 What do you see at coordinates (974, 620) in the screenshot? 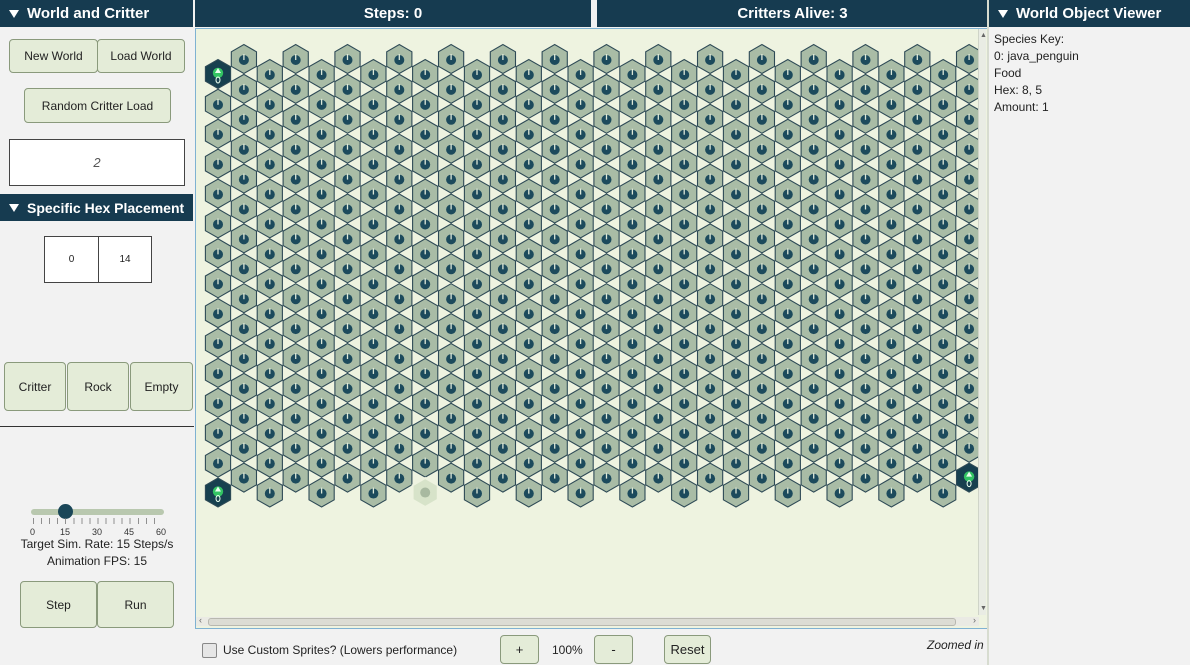
I see `scroll-right-arrow-icon: ›` at bounding box center [974, 620].